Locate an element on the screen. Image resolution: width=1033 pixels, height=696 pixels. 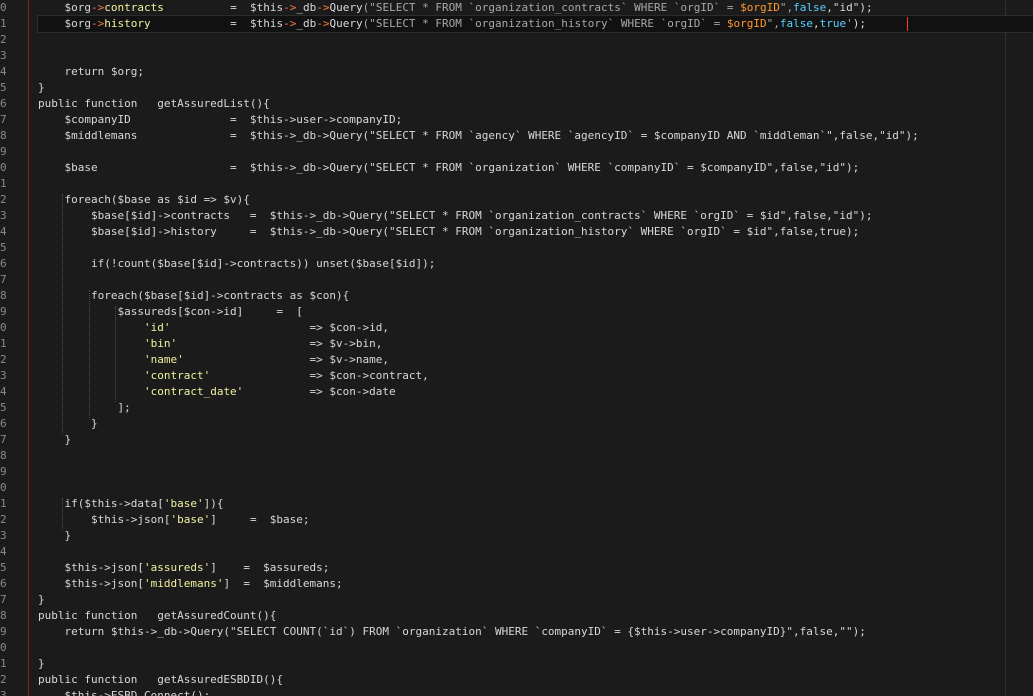
code-token: => $con->contract, is located at coordinates (319, 375).